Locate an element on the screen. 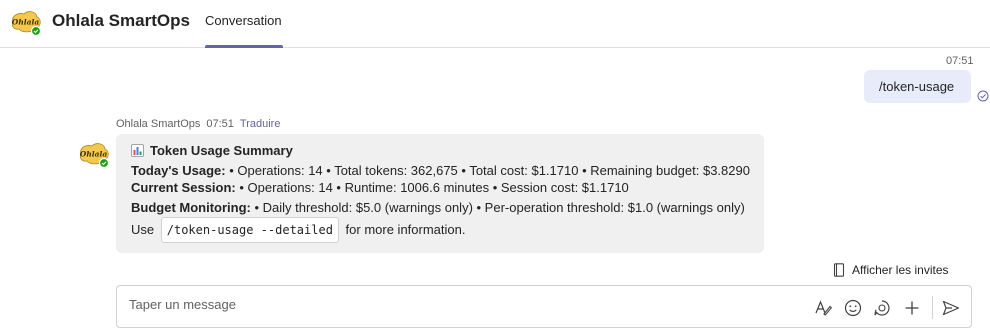  bot-avatar: Ohlala is located at coordinates (95, 155).